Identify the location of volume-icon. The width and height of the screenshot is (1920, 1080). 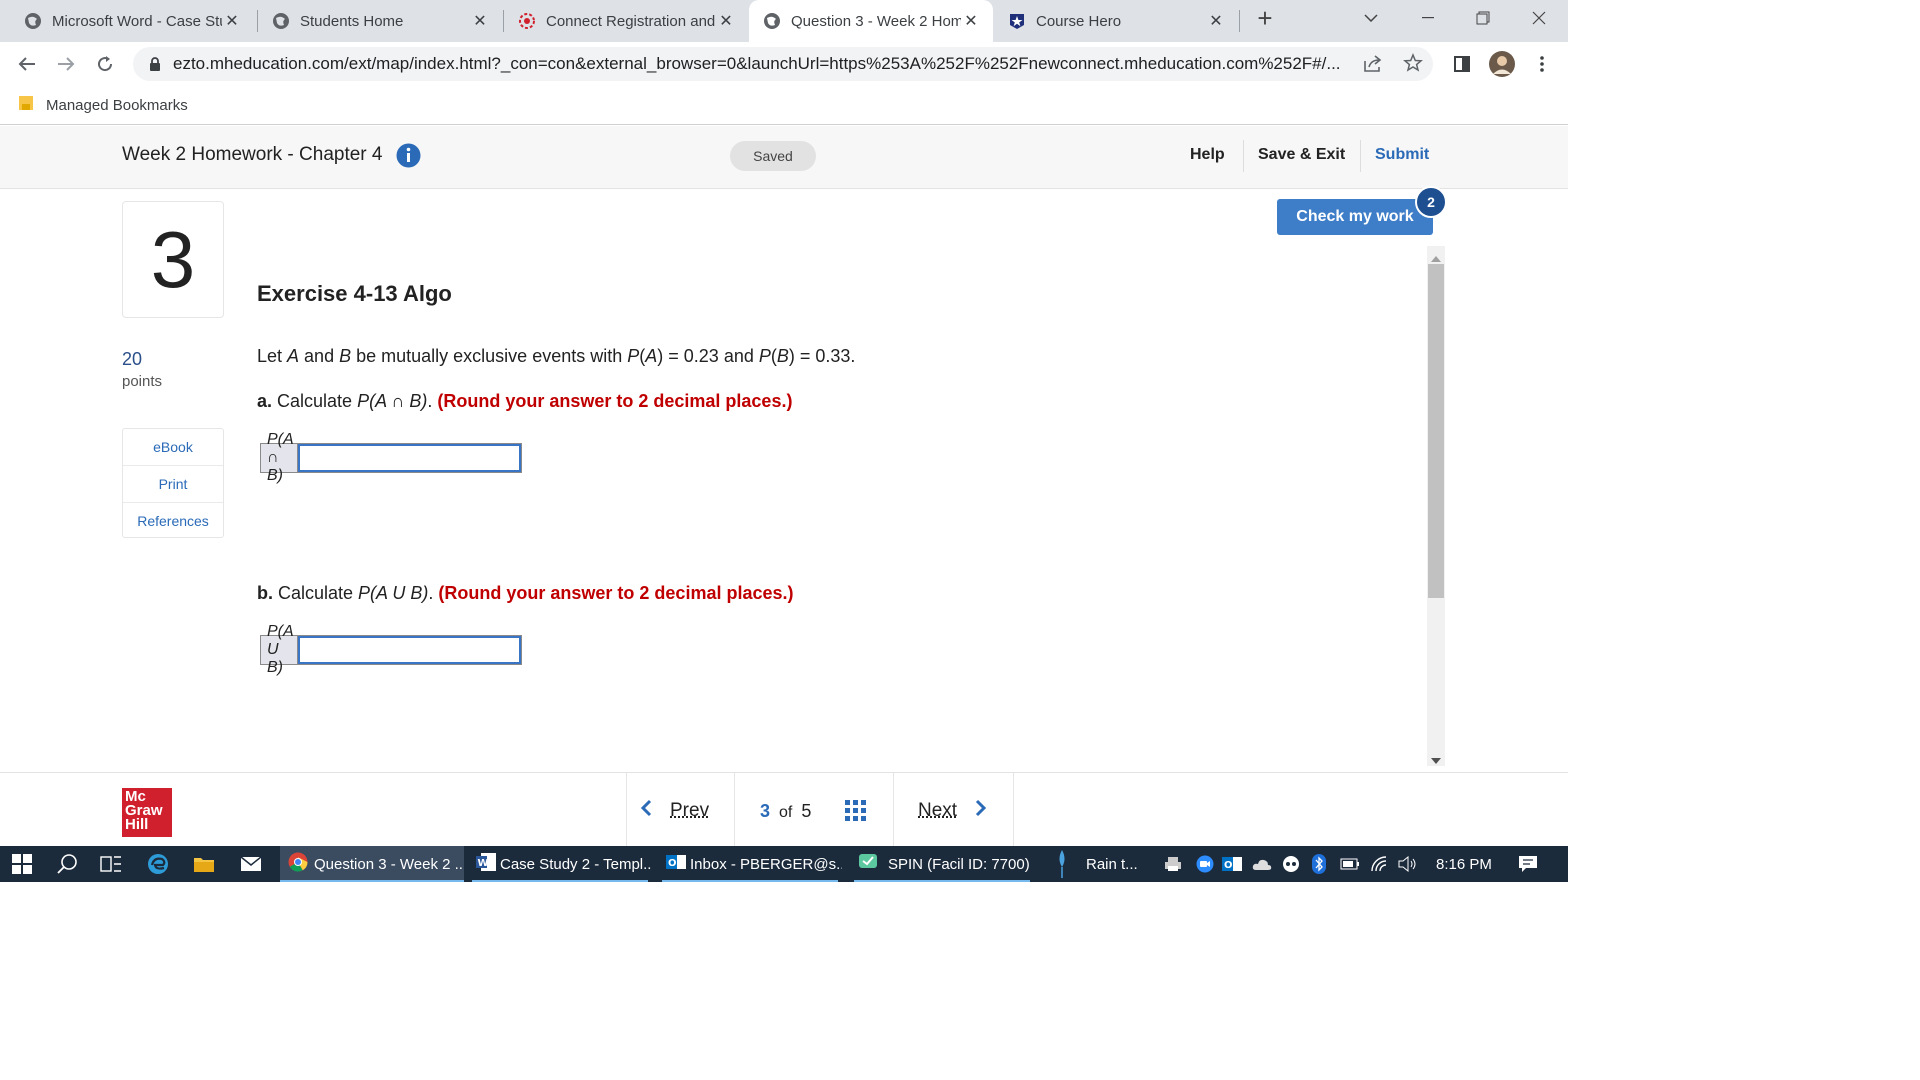
(1408, 864).